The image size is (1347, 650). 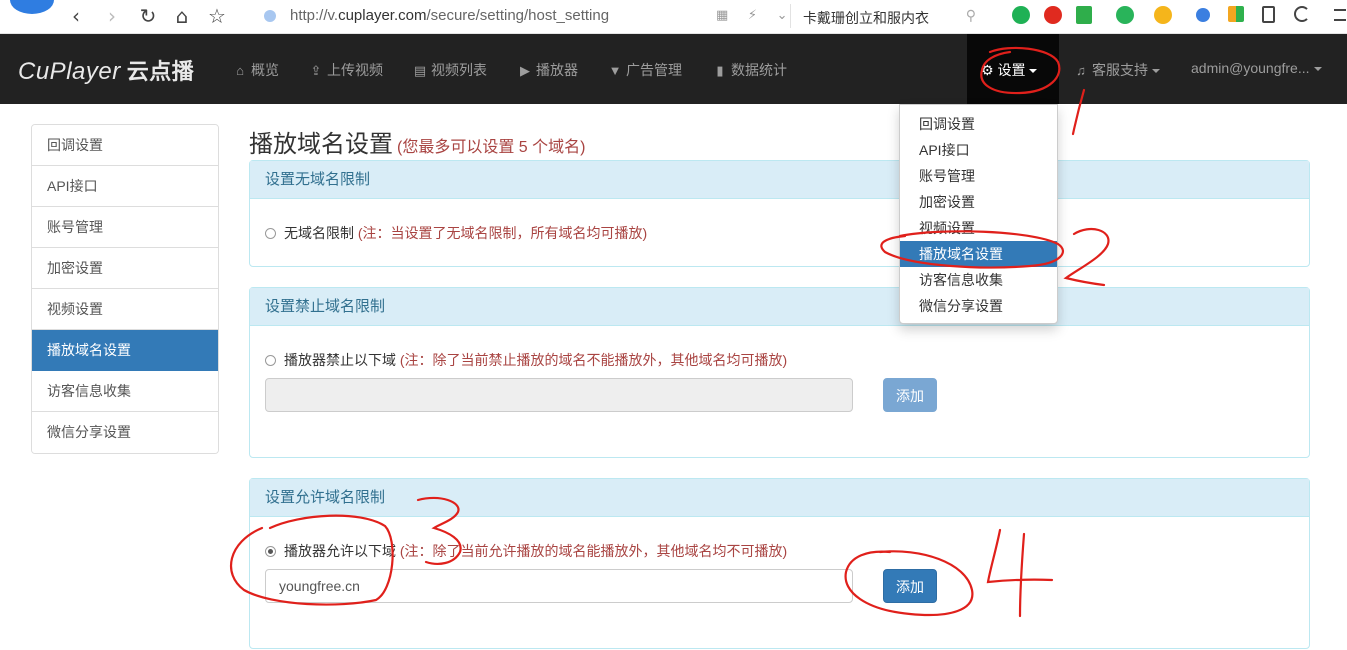 I want to click on browser-search-box: 卡戴珊创立和服内衣 ⚲, so click(x=890, y=16).